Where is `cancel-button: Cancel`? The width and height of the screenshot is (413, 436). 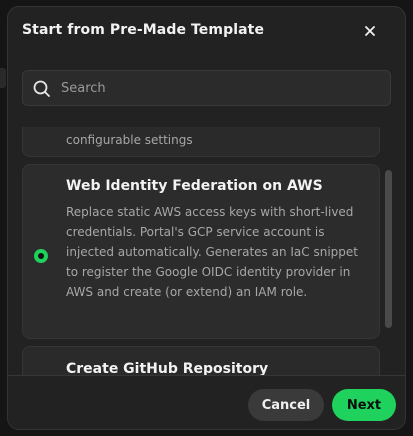 cancel-button: Cancel is located at coordinates (286, 405).